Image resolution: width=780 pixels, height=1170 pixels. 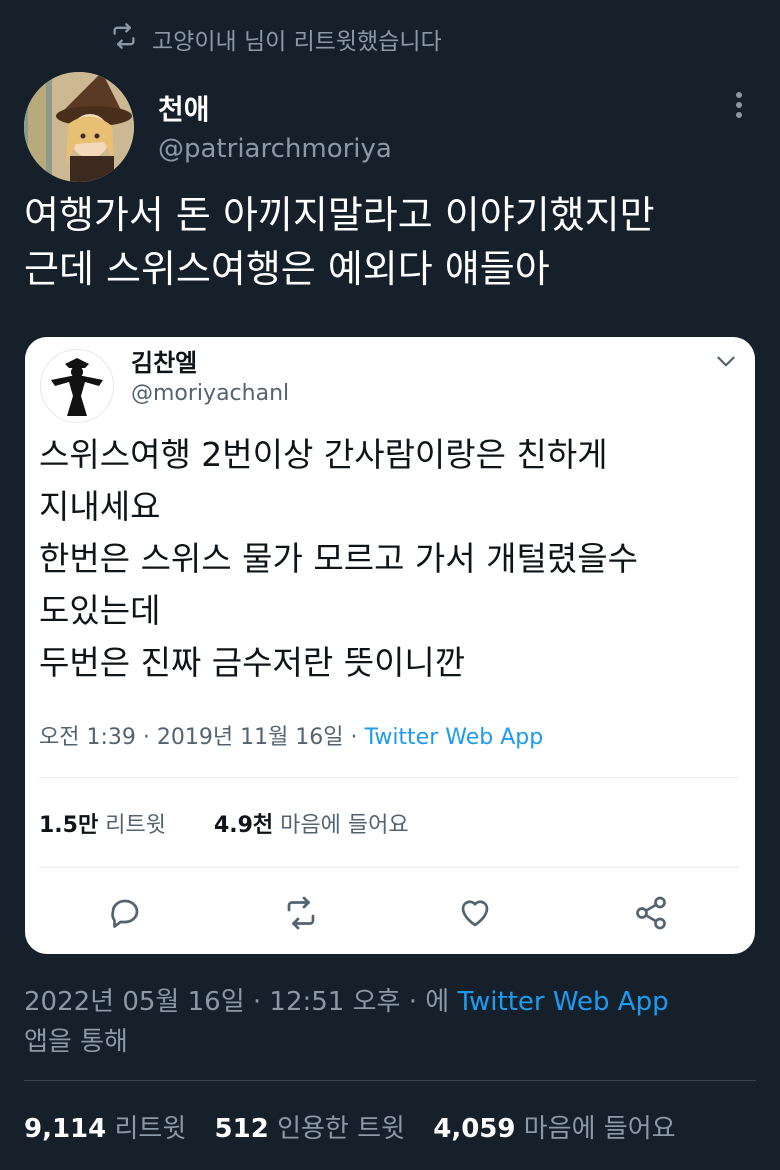 What do you see at coordinates (474, 1129) in the screenshot?
I see `likes-count: 4,059` at bounding box center [474, 1129].